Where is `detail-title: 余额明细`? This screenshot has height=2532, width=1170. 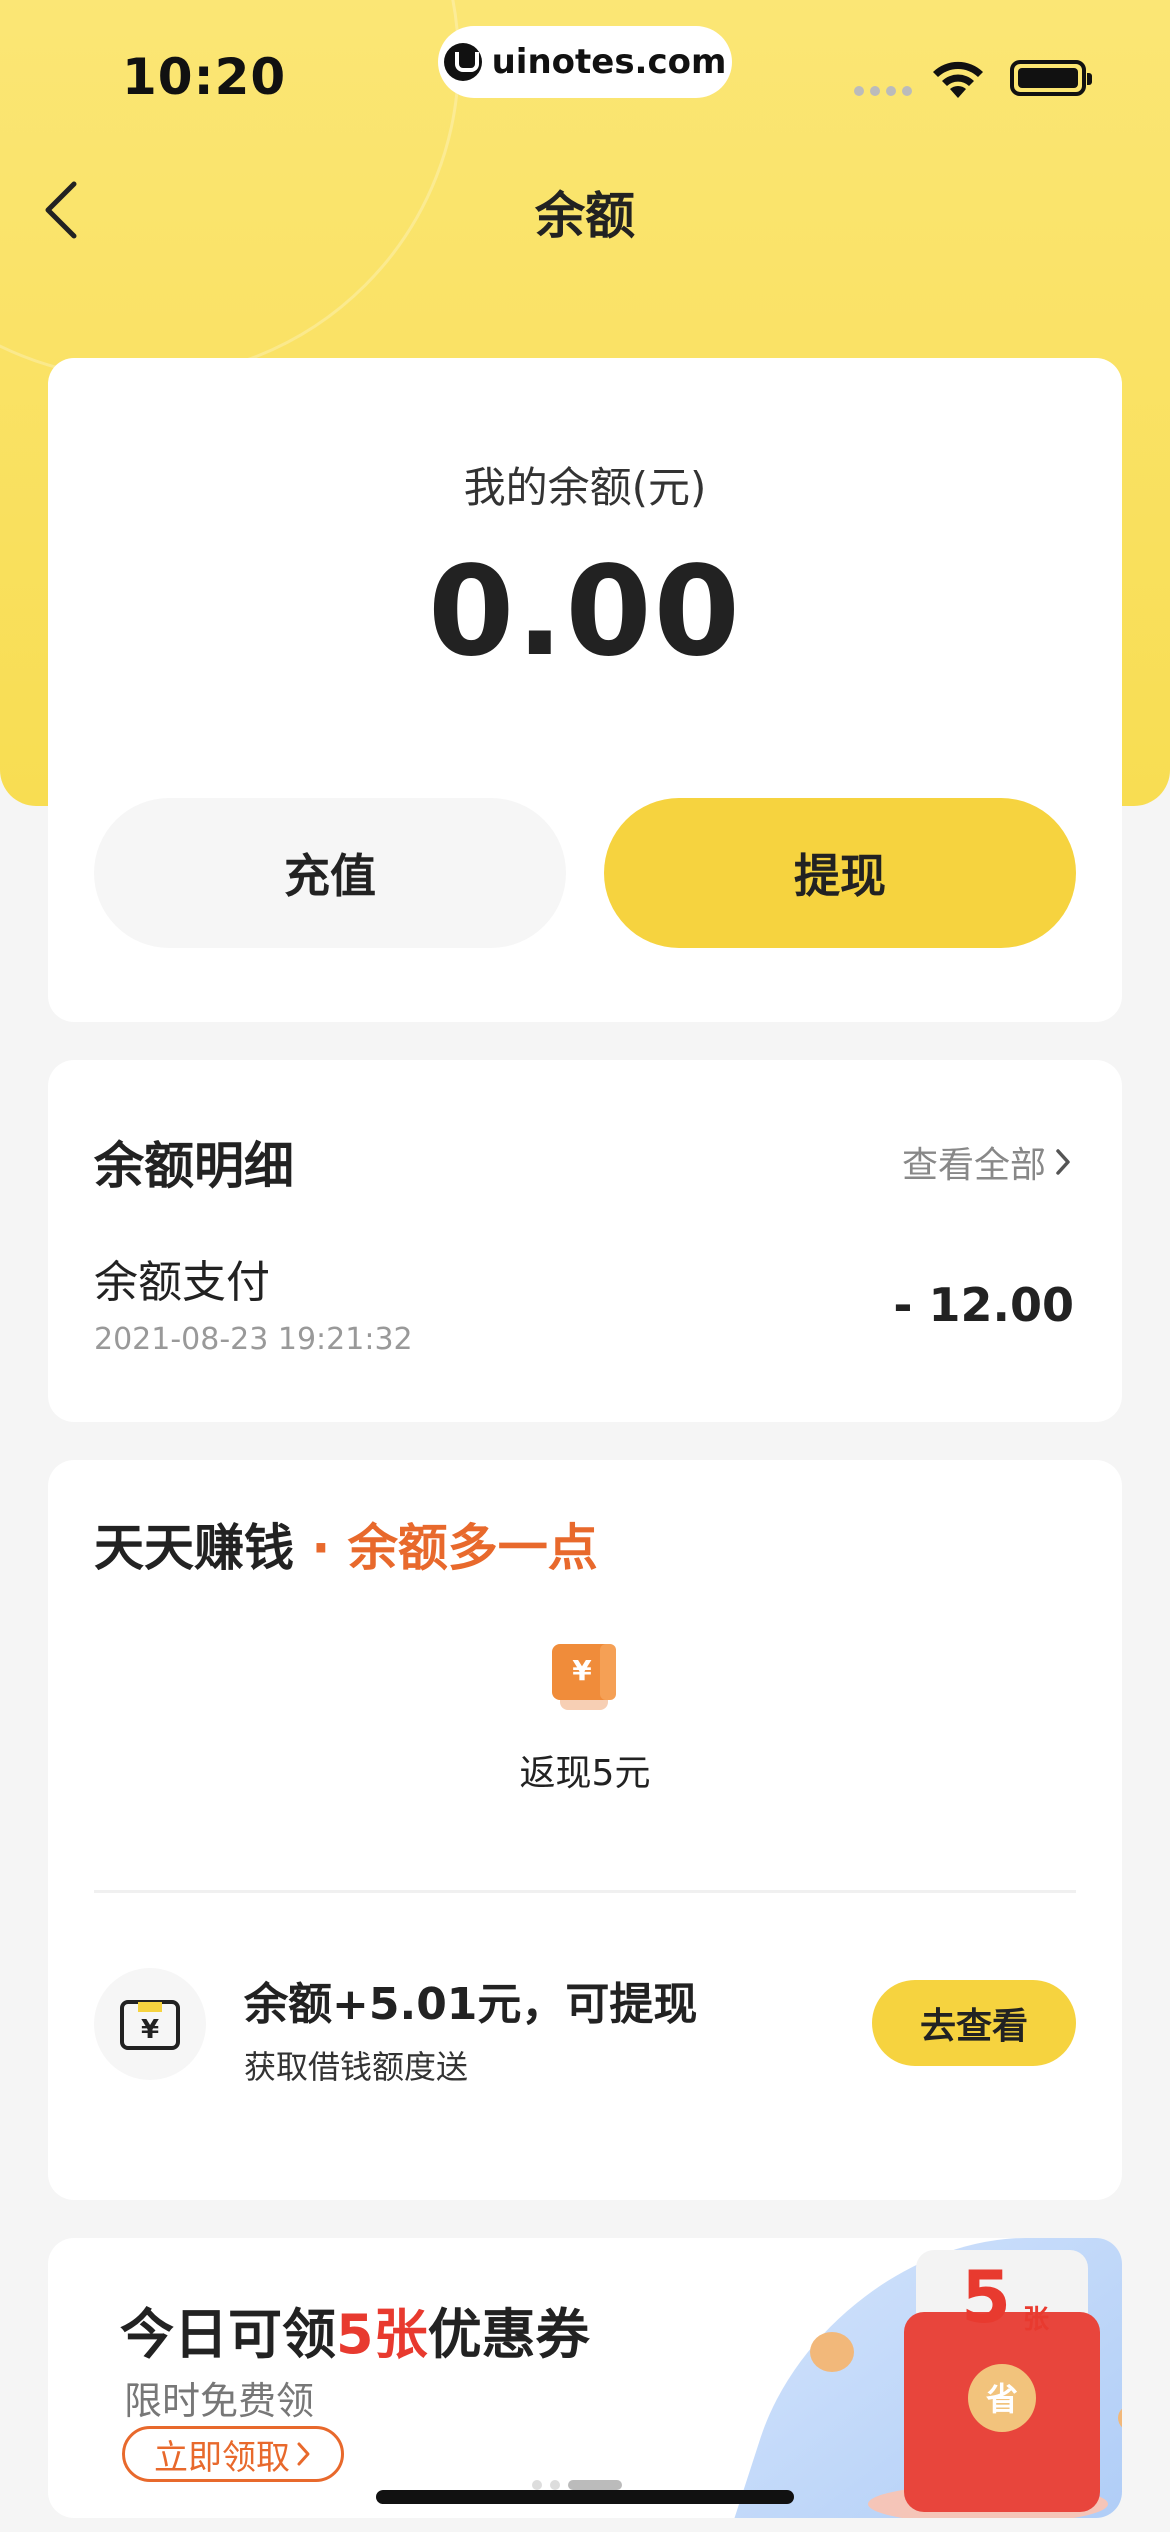
detail-title: 余额明细 is located at coordinates (194, 1166).